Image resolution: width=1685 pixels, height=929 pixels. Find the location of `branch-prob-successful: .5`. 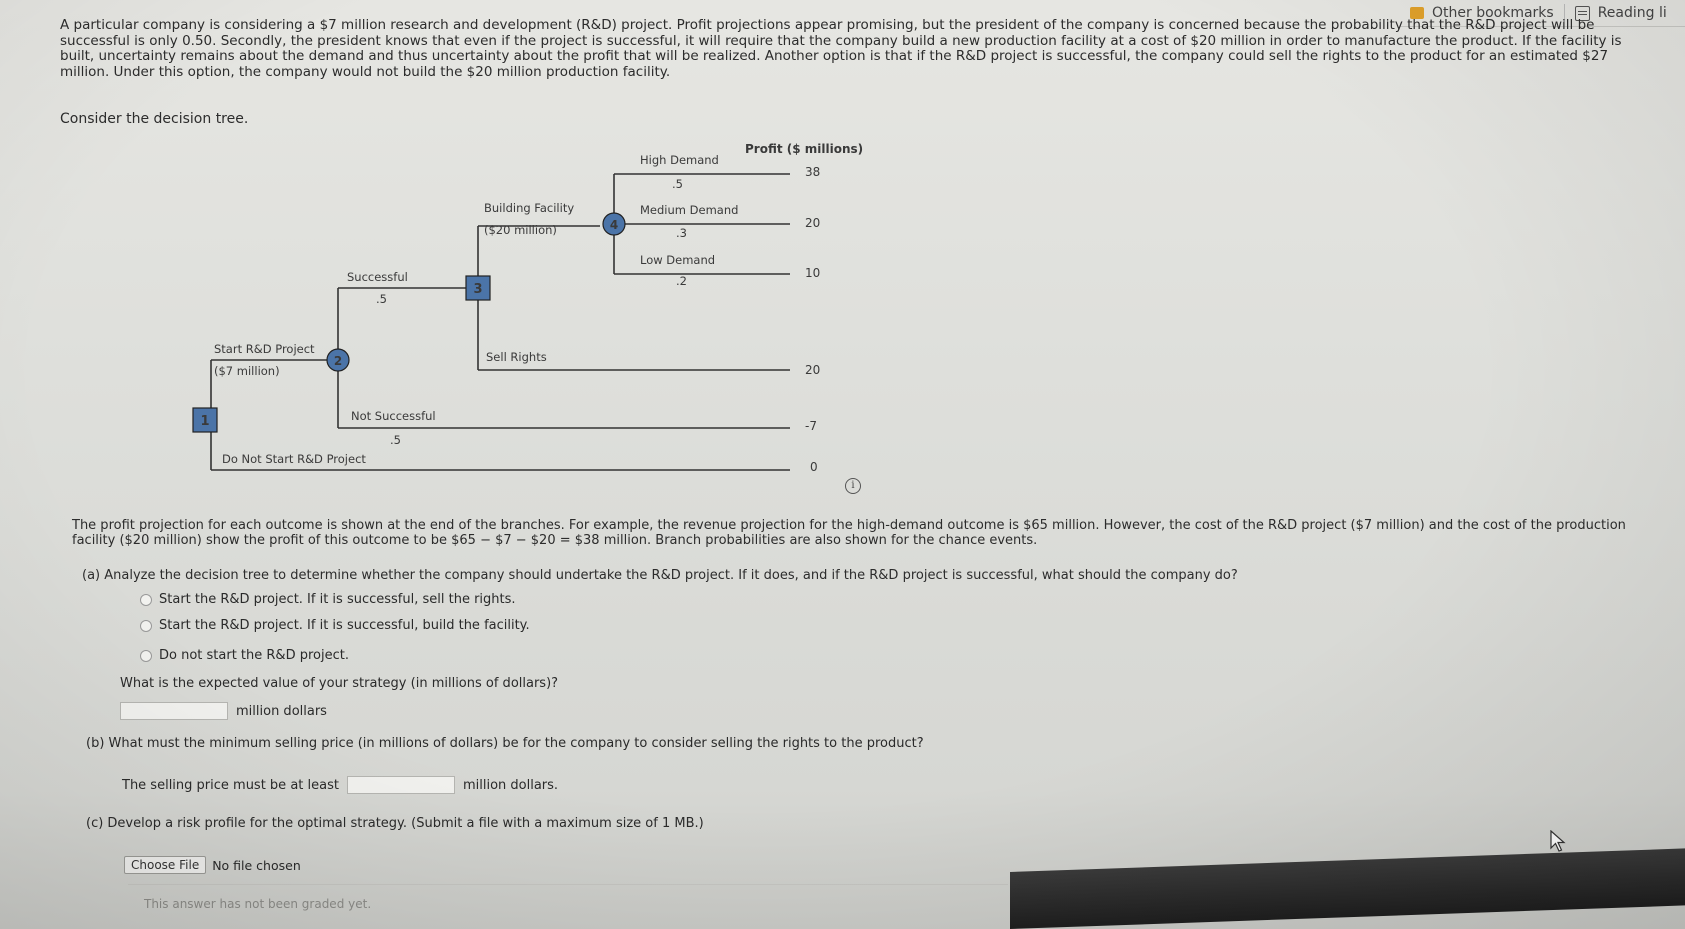

branch-prob-successful: .5 is located at coordinates (381, 299).